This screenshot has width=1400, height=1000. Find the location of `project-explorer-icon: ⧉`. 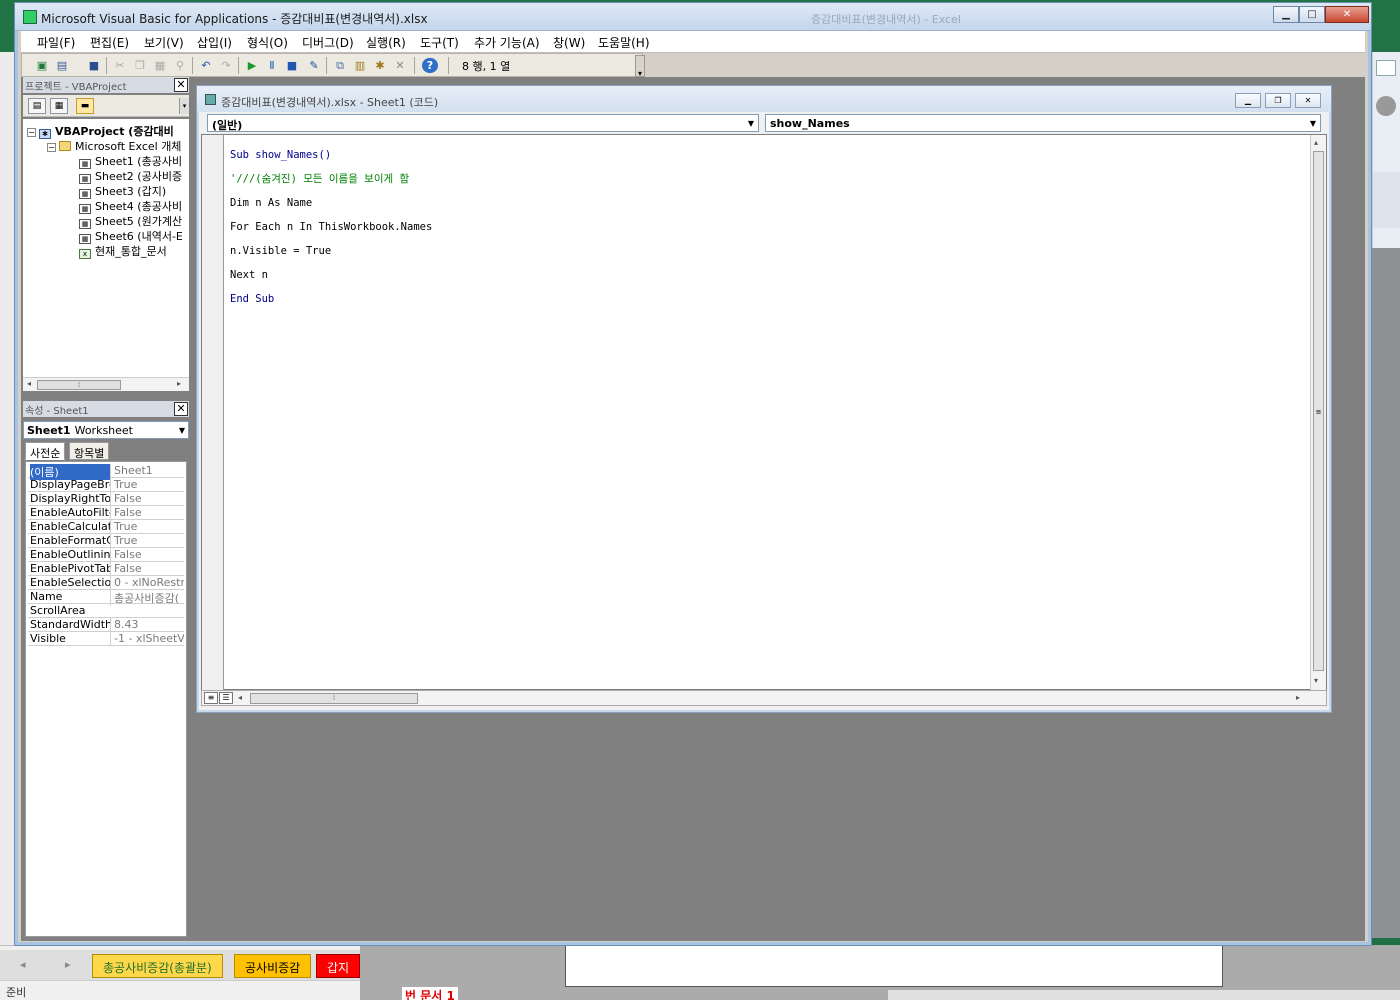

project-explorer-icon: ⧉ is located at coordinates (340, 65).